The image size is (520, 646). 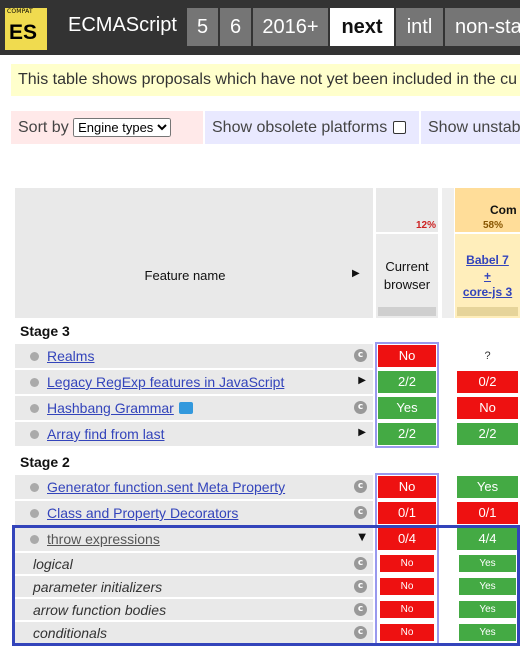 What do you see at coordinates (194, 253) in the screenshot?
I see `feature-header-cell` at bounding box center [194, 253].